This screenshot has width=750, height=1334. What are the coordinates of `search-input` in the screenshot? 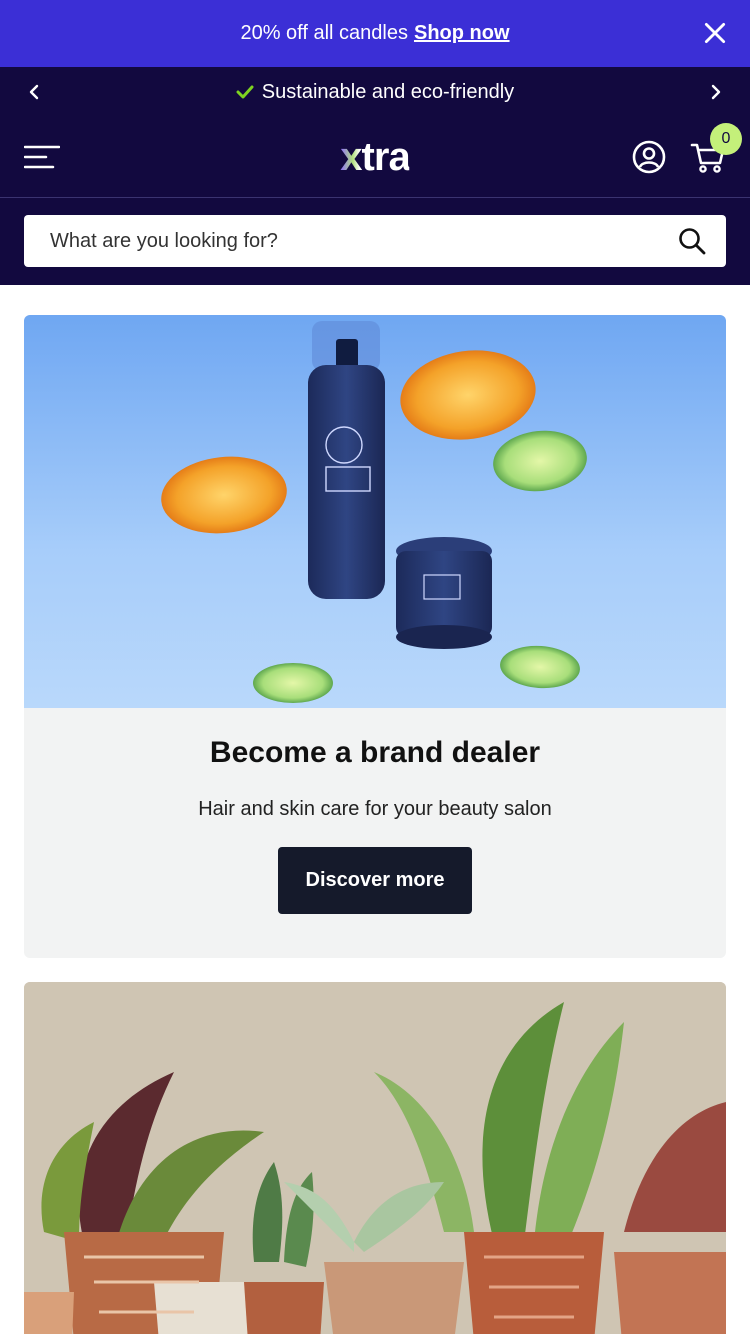 It's located at (330, 241).